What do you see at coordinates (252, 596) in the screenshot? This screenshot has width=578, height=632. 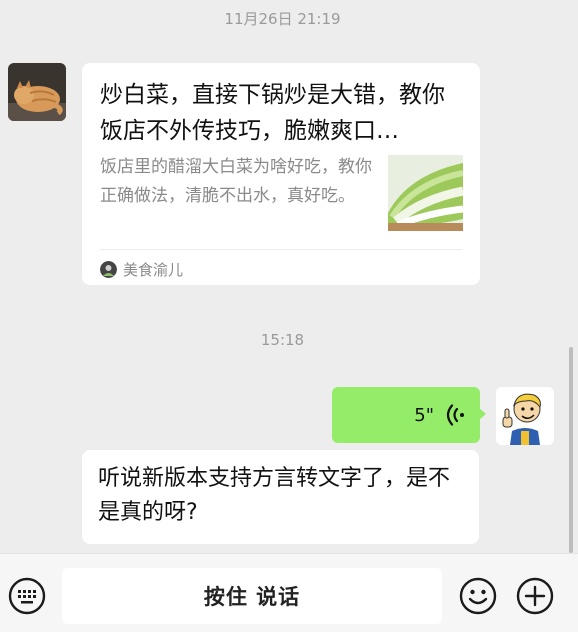 I see `hold-to-talk-button: 按住 说话` at bounding box center [252, 596].